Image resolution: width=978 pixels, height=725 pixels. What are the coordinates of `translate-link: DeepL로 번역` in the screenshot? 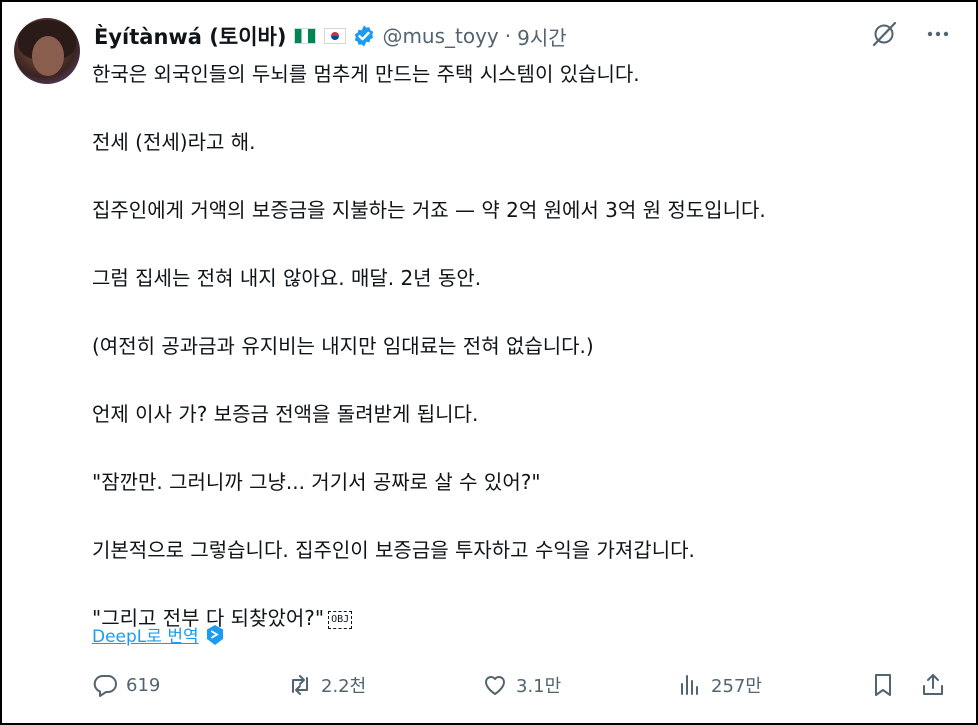 It's located at (145, 634).